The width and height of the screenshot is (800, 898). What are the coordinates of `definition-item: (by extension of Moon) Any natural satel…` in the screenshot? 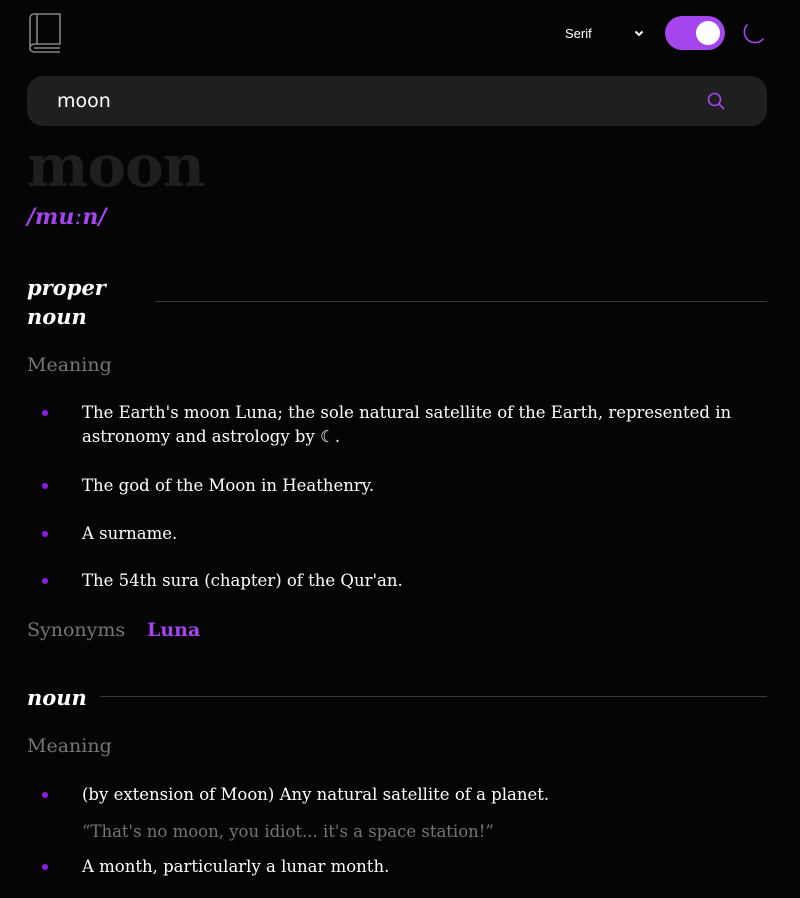 It's located at (316, 794).